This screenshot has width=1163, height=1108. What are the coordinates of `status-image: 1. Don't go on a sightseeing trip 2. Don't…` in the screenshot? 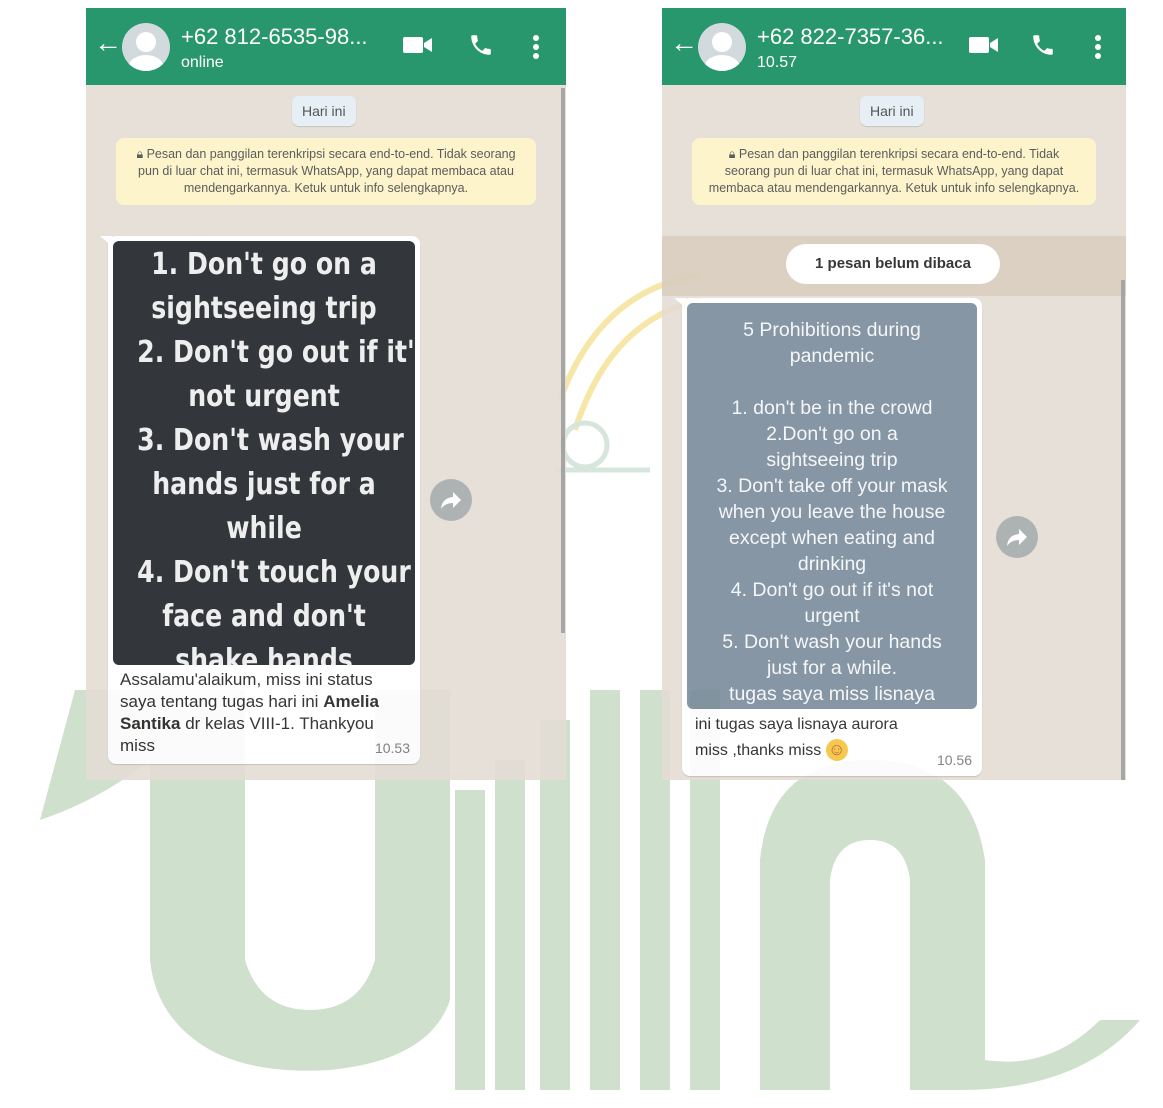 It's located at (264, 453).